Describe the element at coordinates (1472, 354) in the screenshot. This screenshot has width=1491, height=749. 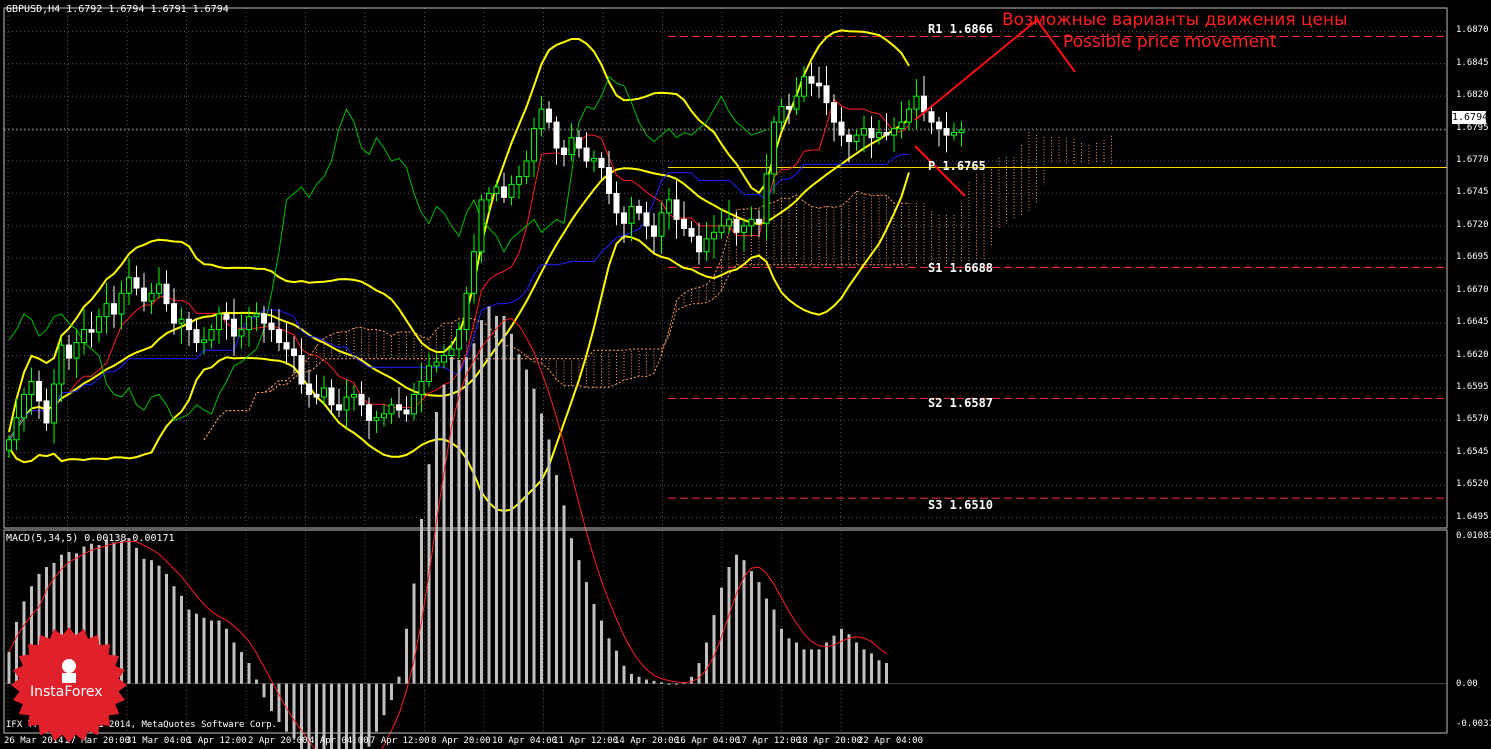
I see `y-tick-label: 1.6620` at that location.